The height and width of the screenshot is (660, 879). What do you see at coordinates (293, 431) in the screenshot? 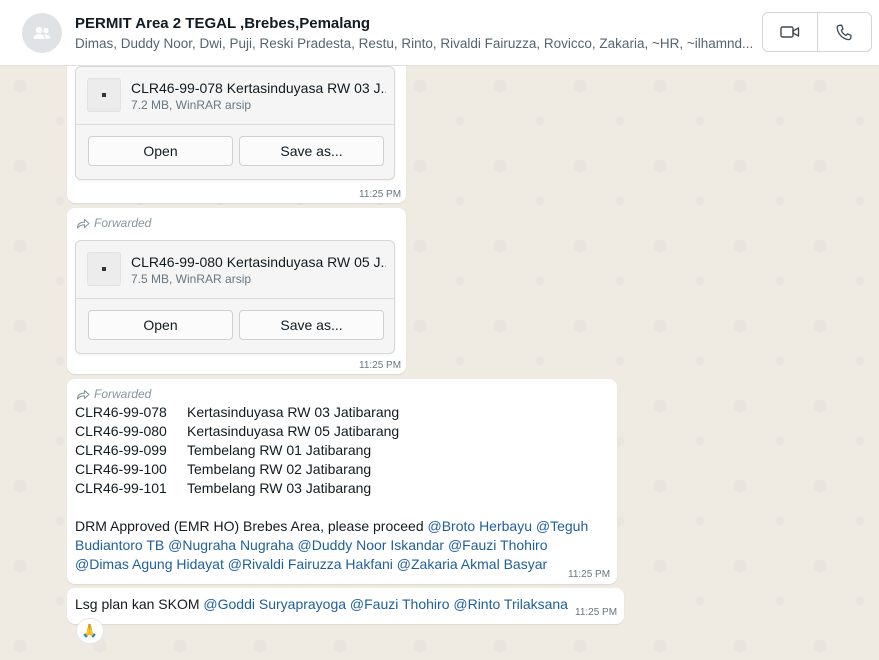
I see `permit-desc: Kertasinduyasa RW 05 Jatibarang` at bounding box center [293, 431].